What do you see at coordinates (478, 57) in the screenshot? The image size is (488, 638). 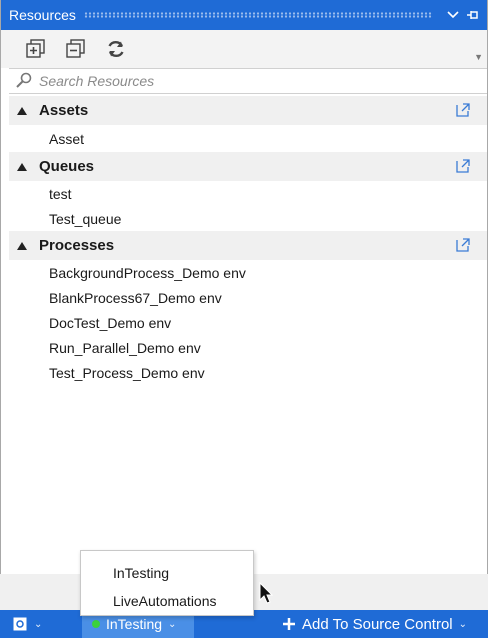 I see `toolbar-overflow-icon: ▼` at bounding box center [478, 57].